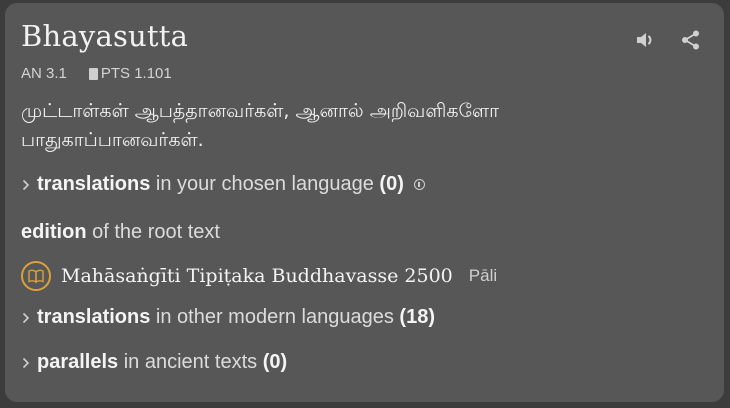  I want to click on translations-chosen-toggle: translations in your chosen language (0), so click(222, 184).